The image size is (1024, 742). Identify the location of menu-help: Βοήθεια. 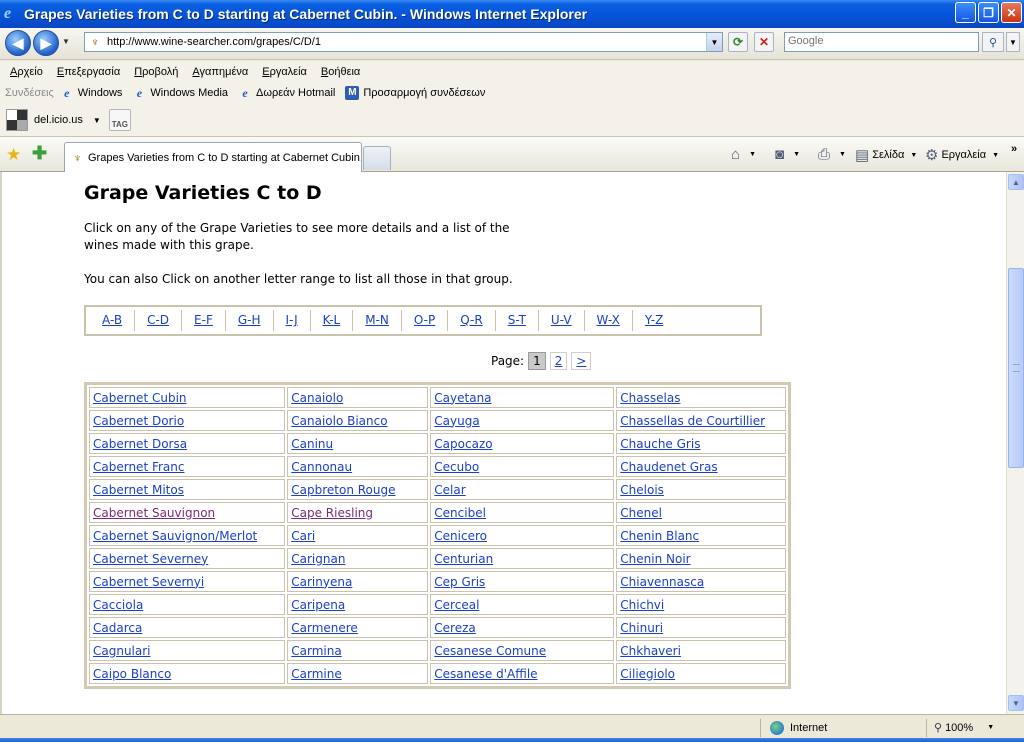
(340, 72).